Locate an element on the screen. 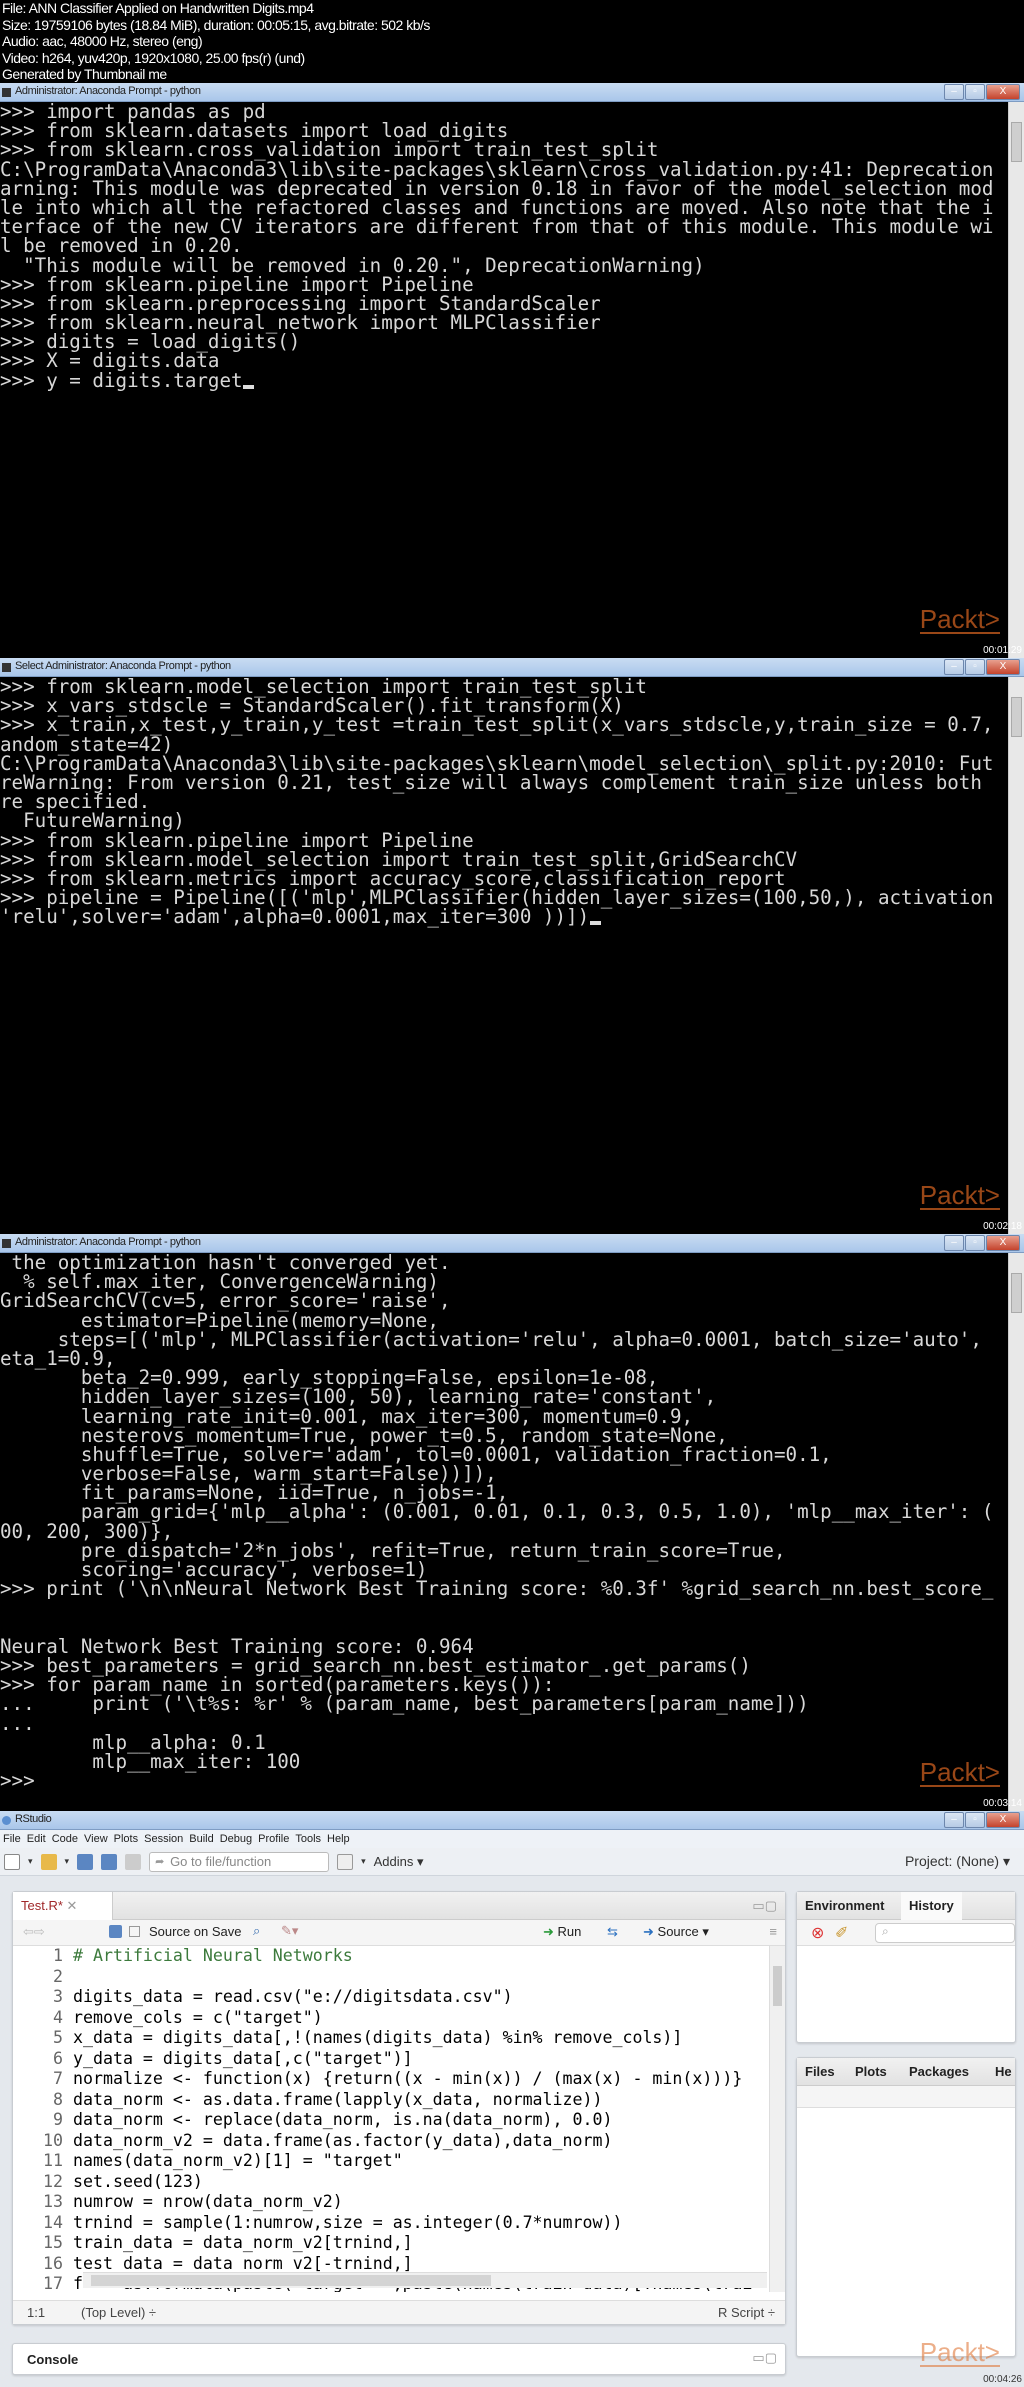 The height and width of the screenshot is (2387, 1024). go-to-file-input: Go to file/function is located at coordinates (239, 1861).